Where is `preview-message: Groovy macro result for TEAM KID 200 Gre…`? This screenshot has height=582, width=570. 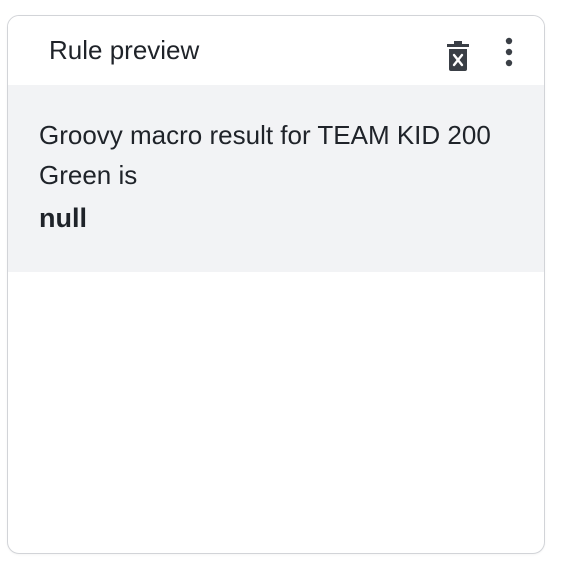
preview-message: Groovy macro result for TEAM KID 200 Gre… is located at coordinates (265, 155).